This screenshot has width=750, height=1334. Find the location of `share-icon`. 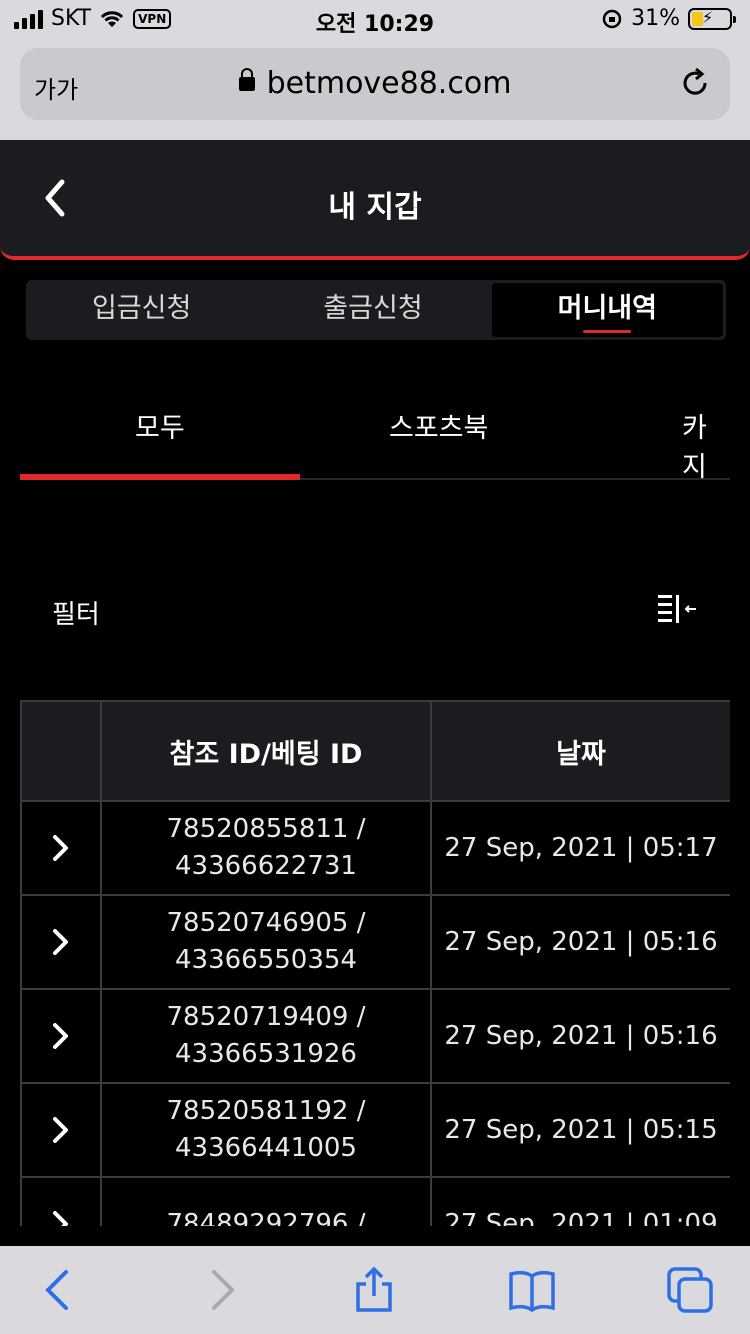

share-icon is located at coordinates (374, 1290).